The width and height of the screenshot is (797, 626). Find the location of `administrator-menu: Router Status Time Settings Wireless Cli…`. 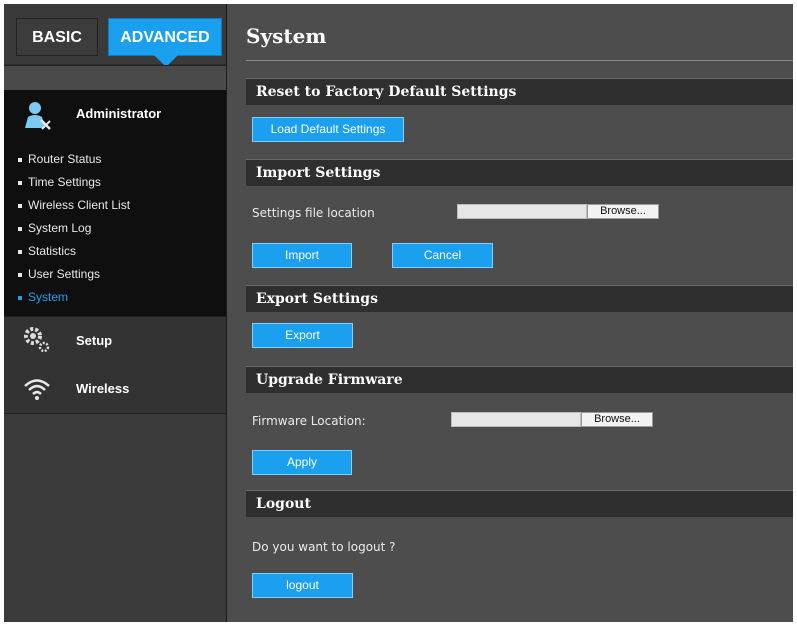

administrator-menu: Router Status Time Settings Wireless Cli… is located at coordinates (74, 230).